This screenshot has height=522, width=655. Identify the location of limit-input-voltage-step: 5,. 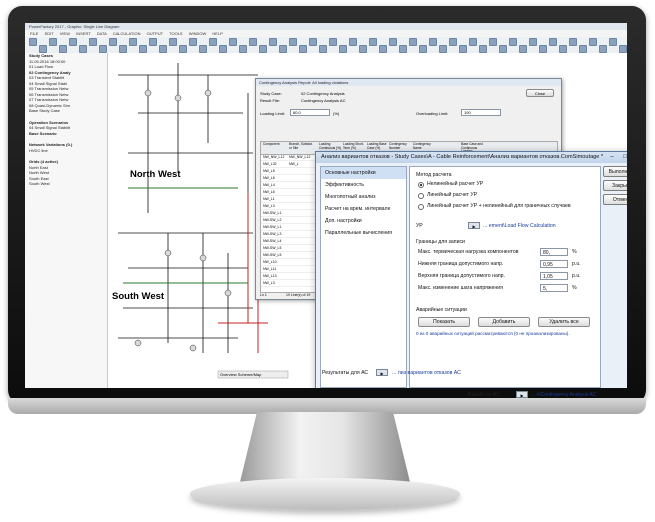
(554, 288).